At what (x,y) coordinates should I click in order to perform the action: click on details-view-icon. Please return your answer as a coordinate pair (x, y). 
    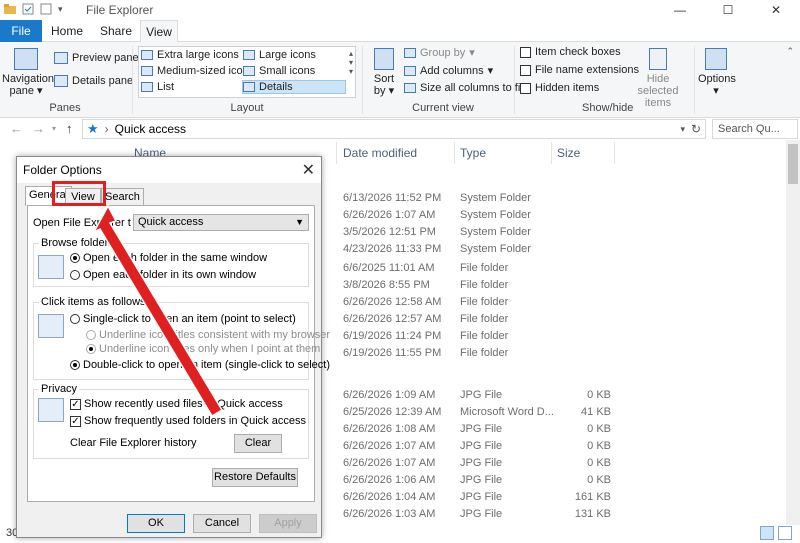
    Looking at the image, I should click on (767, 533).